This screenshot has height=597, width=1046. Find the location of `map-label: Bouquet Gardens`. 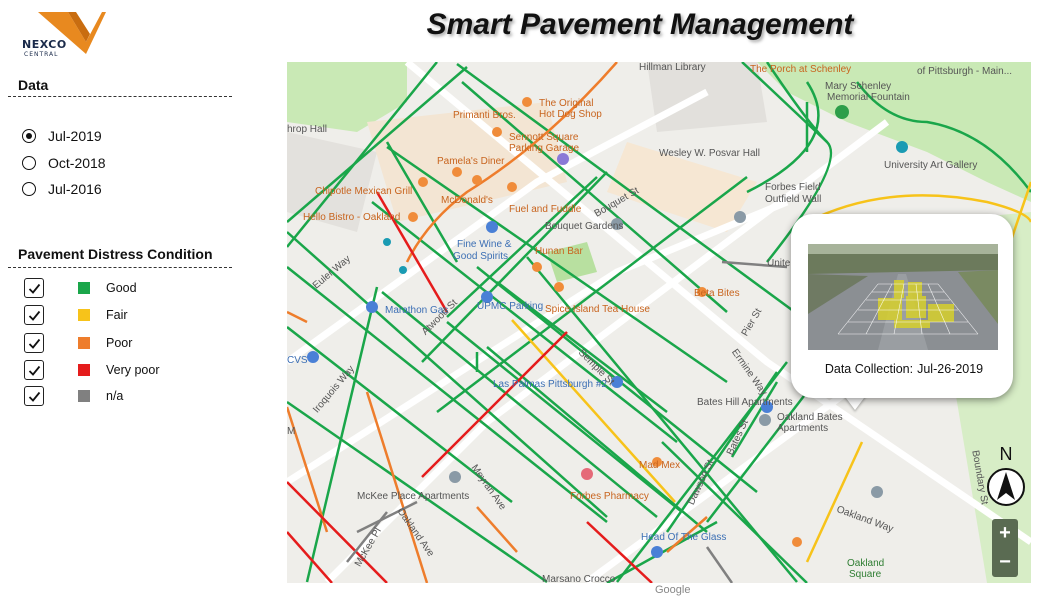

map-label: Bouquet Gardens is located at coordinates (584, 226).